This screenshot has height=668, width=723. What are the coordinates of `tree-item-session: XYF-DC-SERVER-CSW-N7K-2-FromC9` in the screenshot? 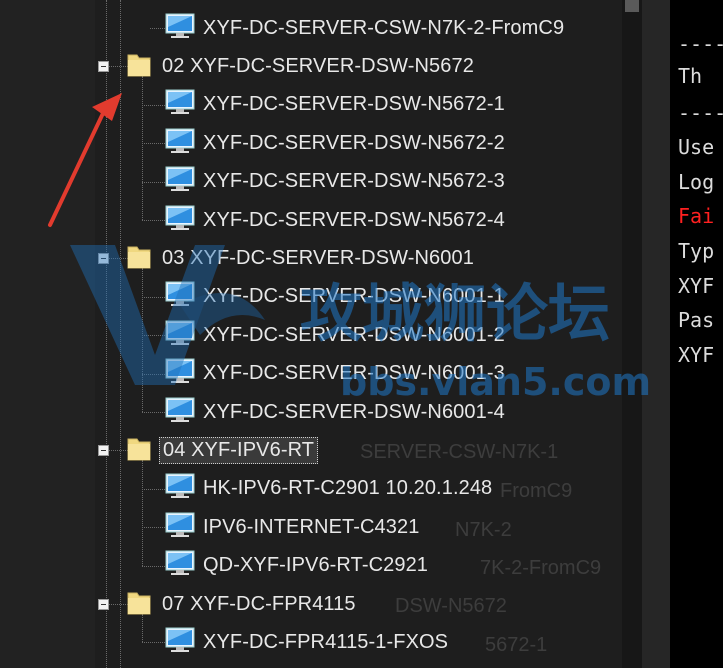 It's located at (364, 28).